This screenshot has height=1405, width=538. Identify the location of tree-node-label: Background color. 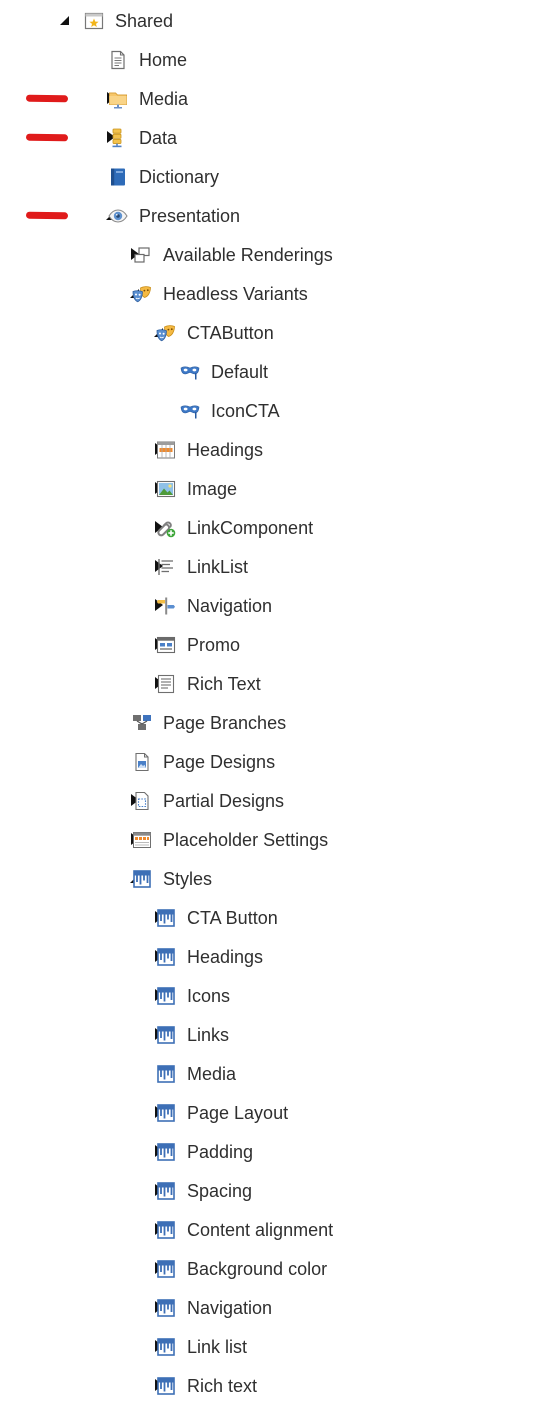
(257, 1269).